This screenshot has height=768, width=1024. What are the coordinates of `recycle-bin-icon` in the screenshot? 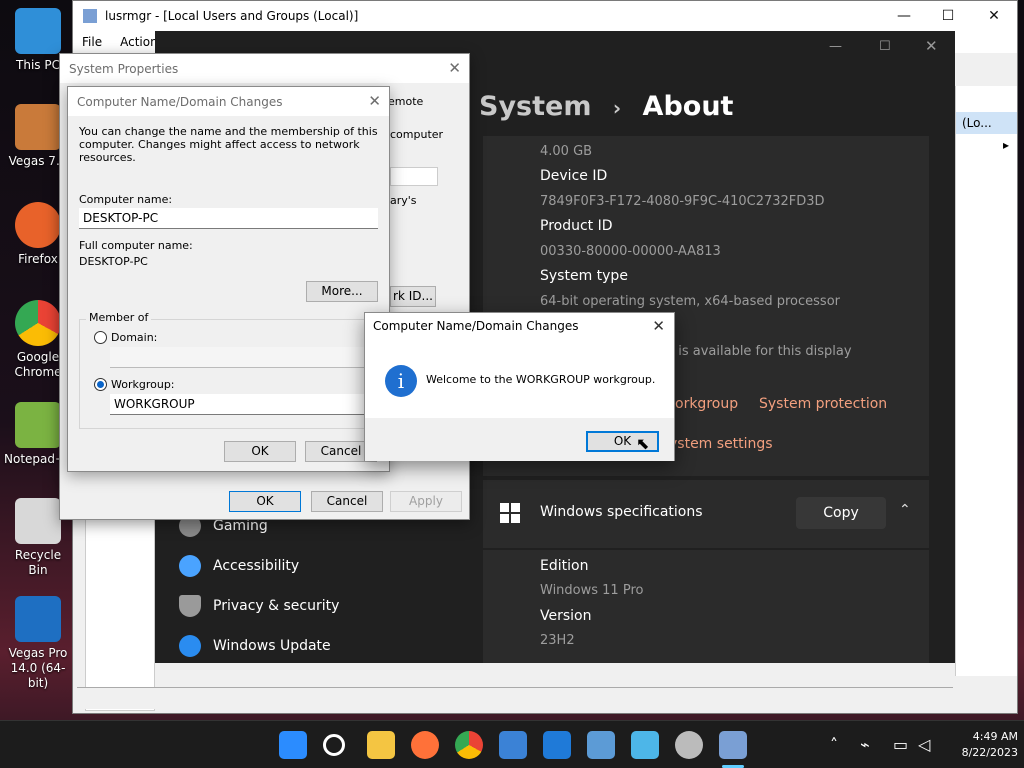 It's located at (38, 521).